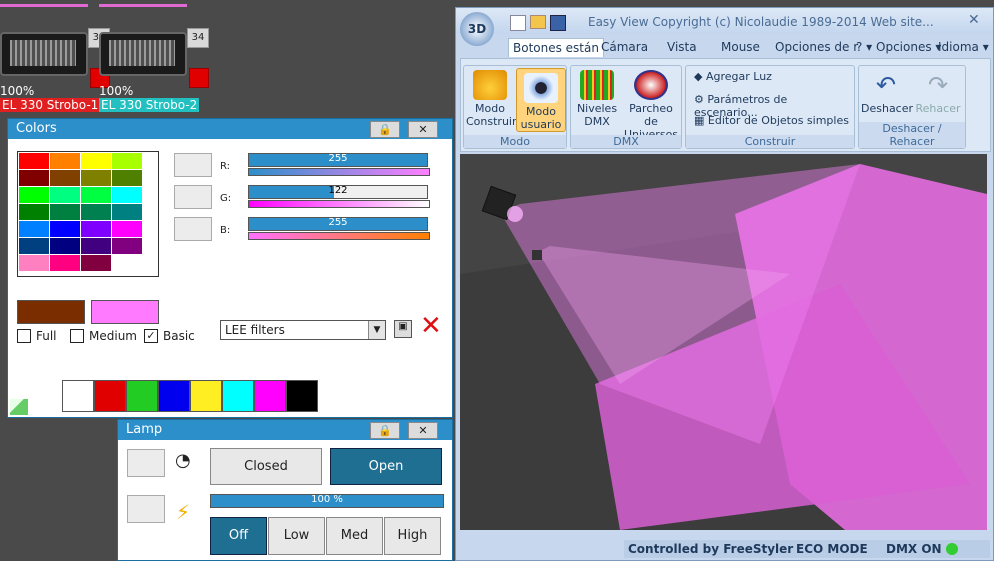 This screenshot has width=994, height=561. Describe the element at coordinates (412, 536) in the screenshot. I see `level-high-button: High` at that location.